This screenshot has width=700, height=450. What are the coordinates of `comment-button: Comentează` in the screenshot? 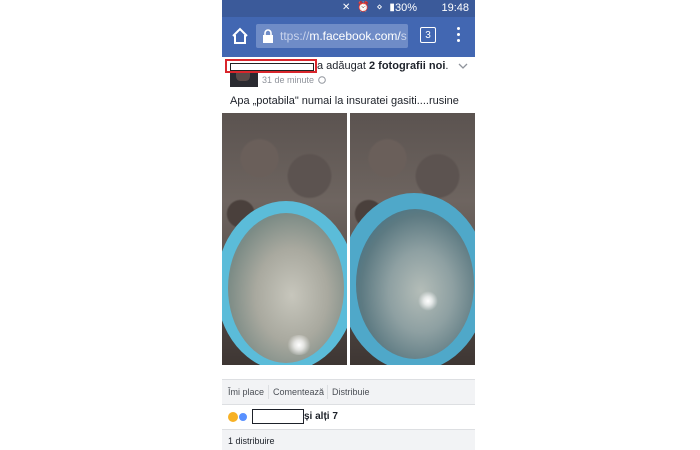 It's located at (298, 392).